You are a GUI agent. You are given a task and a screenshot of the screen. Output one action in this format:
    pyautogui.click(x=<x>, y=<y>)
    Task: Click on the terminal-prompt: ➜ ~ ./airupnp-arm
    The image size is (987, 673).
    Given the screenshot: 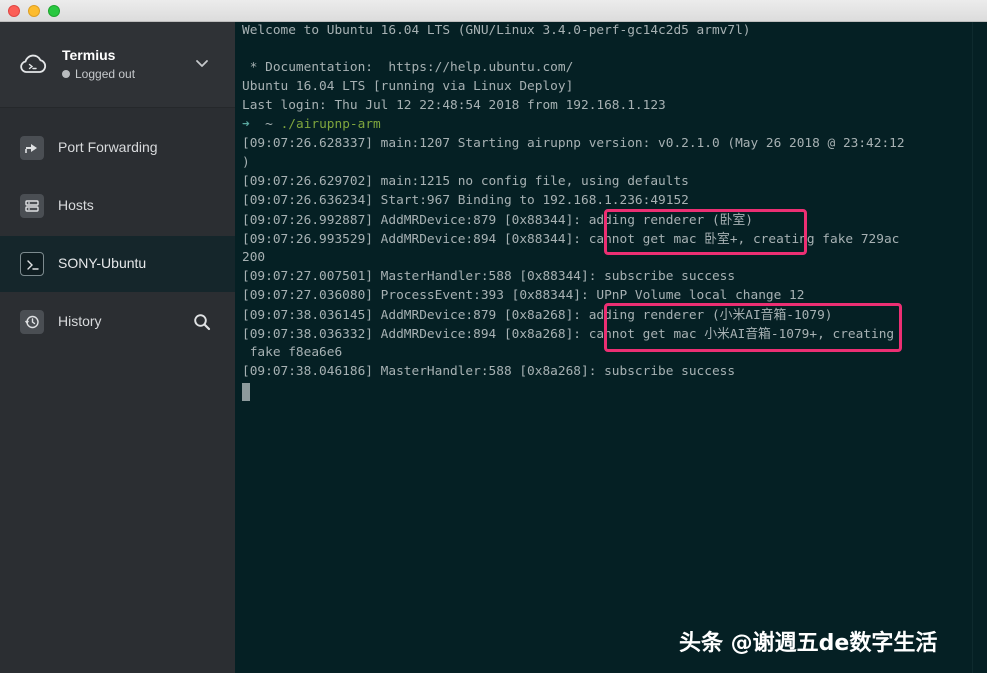 What is the action you would take?
    pyautogui.click(x=311, y=125)
    